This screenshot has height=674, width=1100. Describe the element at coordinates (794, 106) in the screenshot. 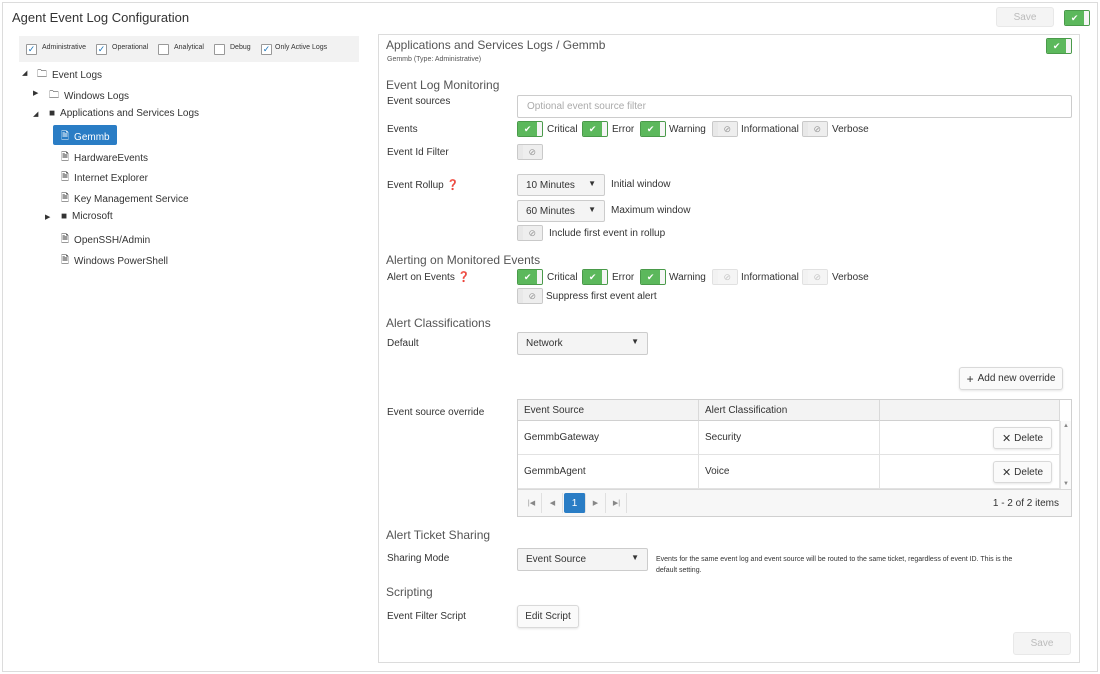

I see `event-source-filter-input: Optional event source filter` at that location.